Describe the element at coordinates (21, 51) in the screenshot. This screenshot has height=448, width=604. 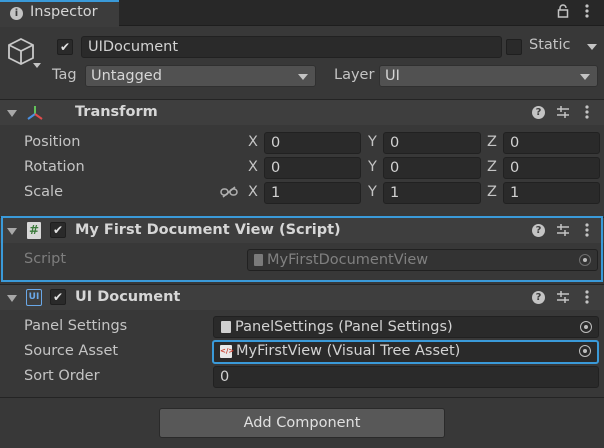
I see `gameobject-cube-icon` at that location.